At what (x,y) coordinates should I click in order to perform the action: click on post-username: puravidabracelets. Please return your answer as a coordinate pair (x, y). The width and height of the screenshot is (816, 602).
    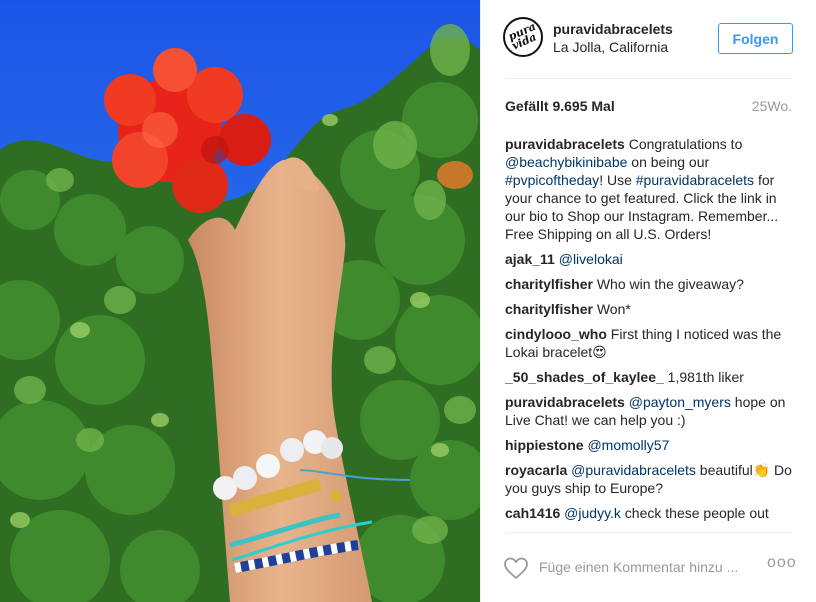
    Looking at the image, I should click on (613, 29).